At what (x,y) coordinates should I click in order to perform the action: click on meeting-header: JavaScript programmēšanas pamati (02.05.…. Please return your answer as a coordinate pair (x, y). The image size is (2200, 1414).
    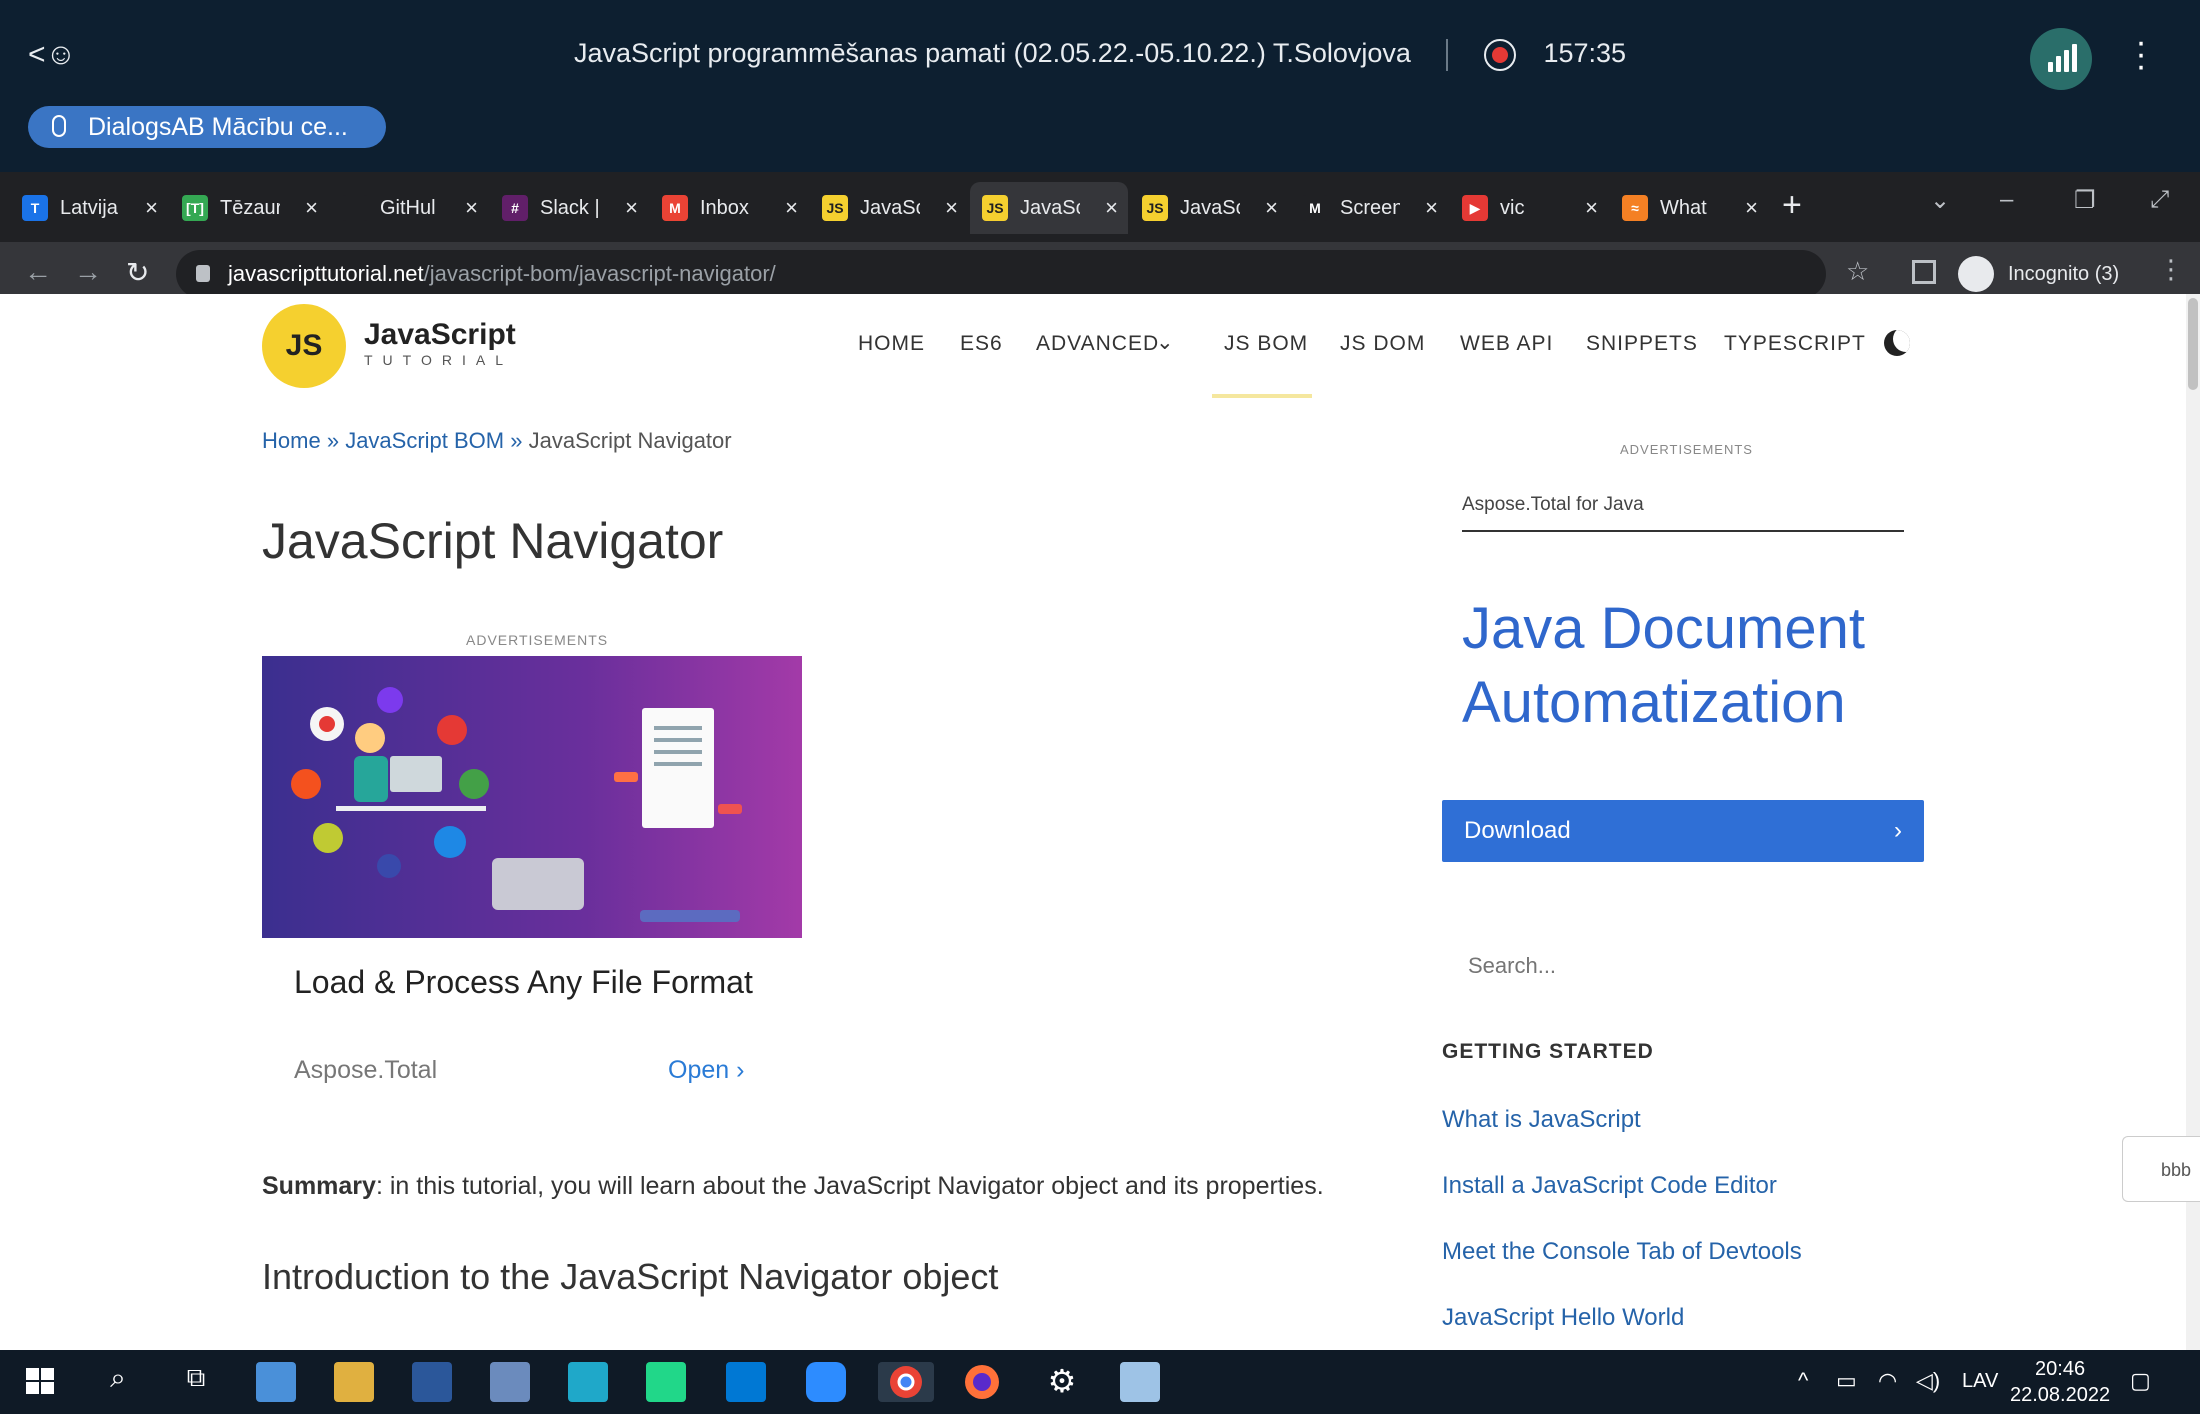
    Looking at the image, I should click on (1100, 54).